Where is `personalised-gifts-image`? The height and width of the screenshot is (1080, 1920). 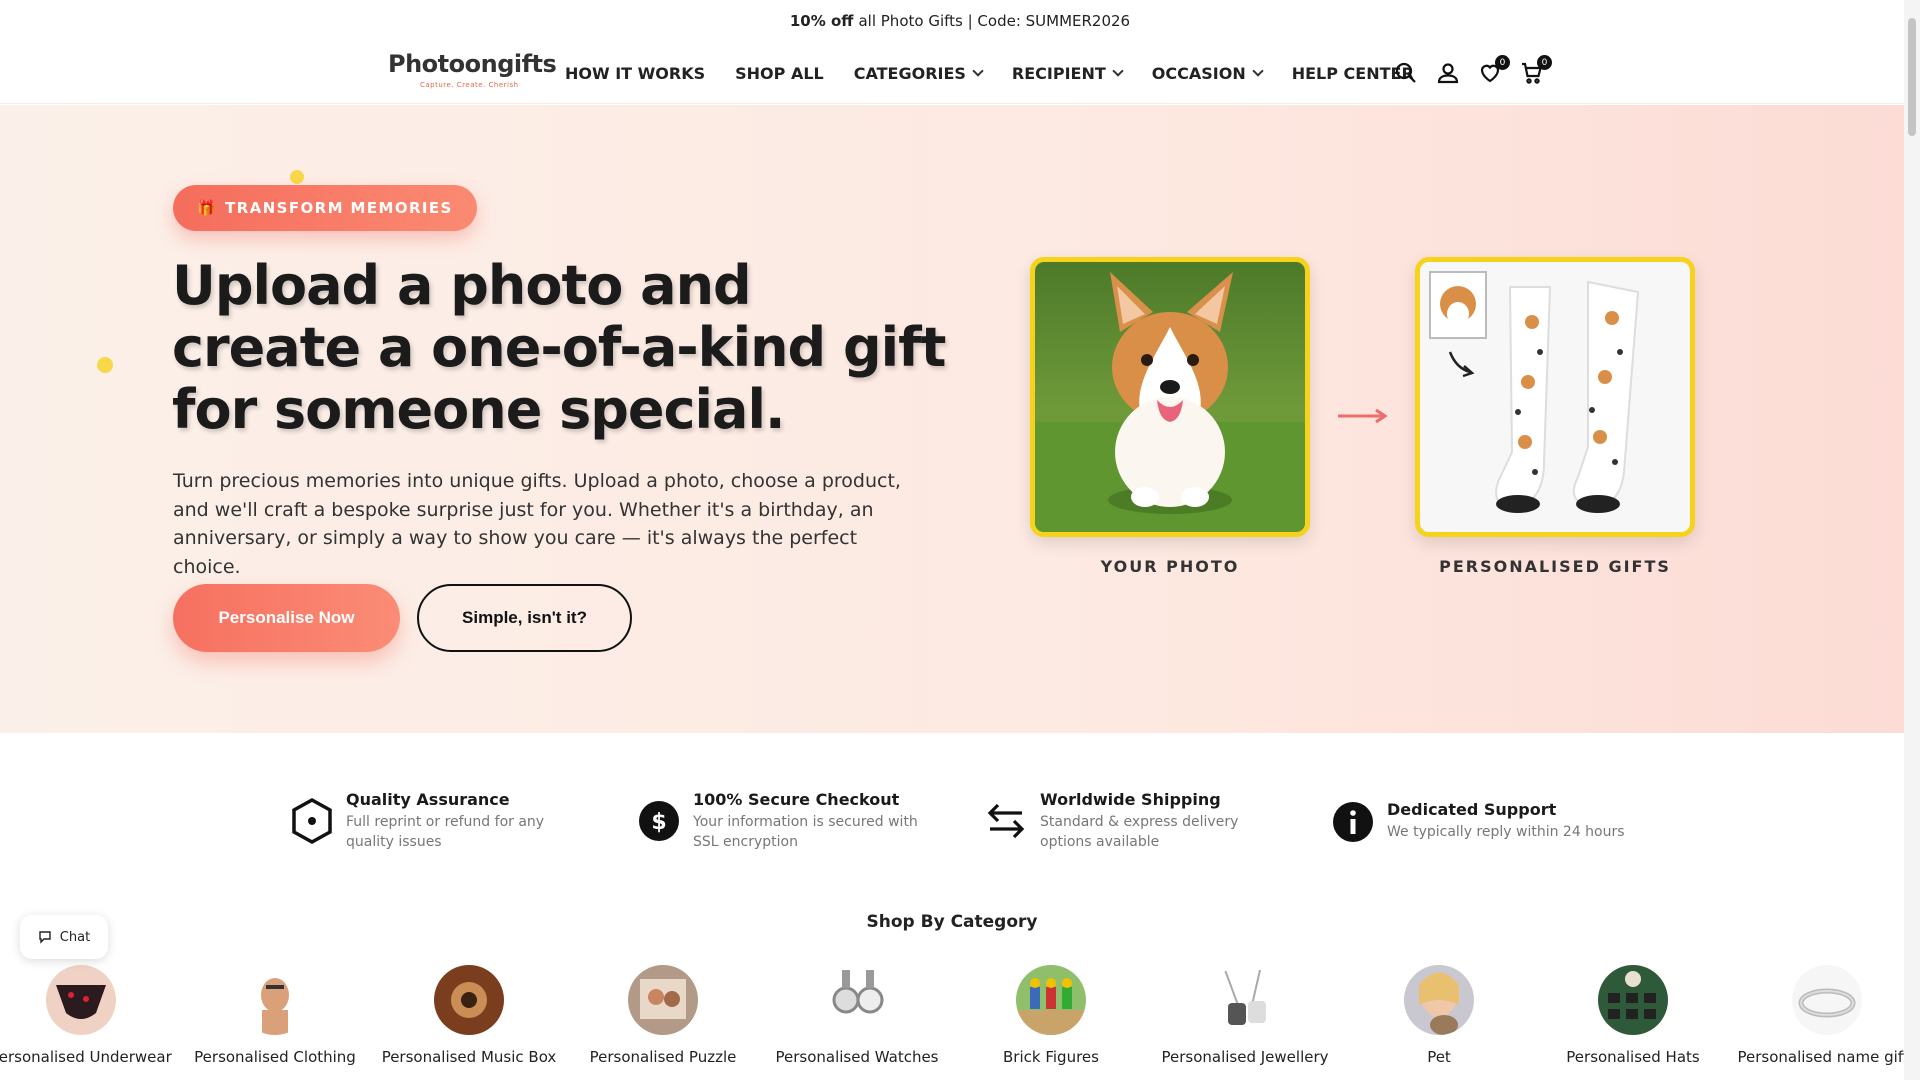
personalised-gifts-image is located at coordinates (1555, 397).